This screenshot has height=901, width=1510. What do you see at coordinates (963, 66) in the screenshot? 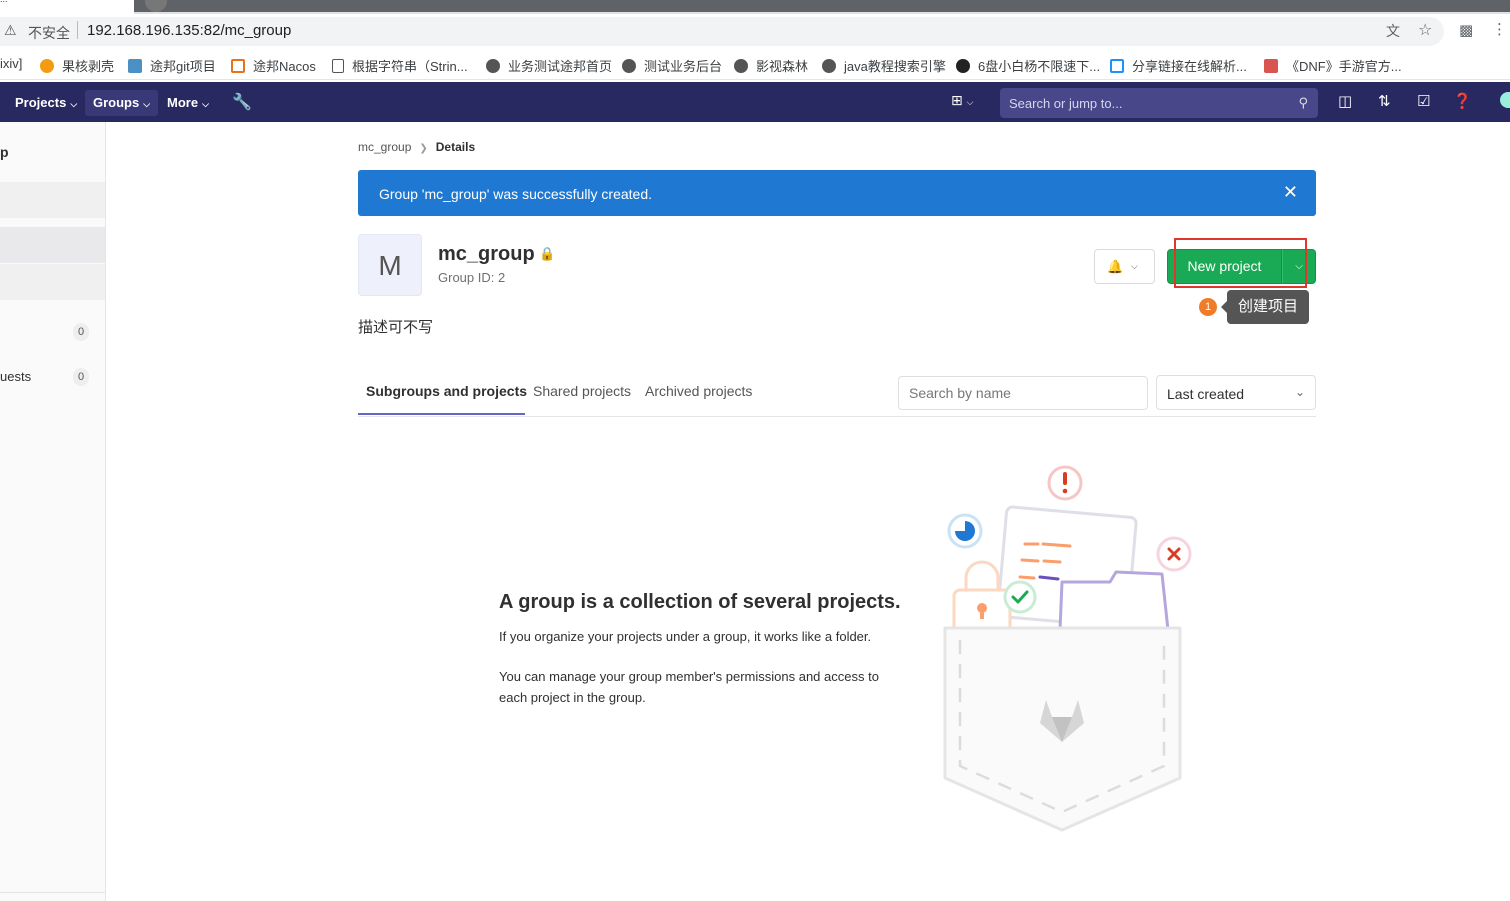
I see `github-icon` at bounding box center [963, 66].